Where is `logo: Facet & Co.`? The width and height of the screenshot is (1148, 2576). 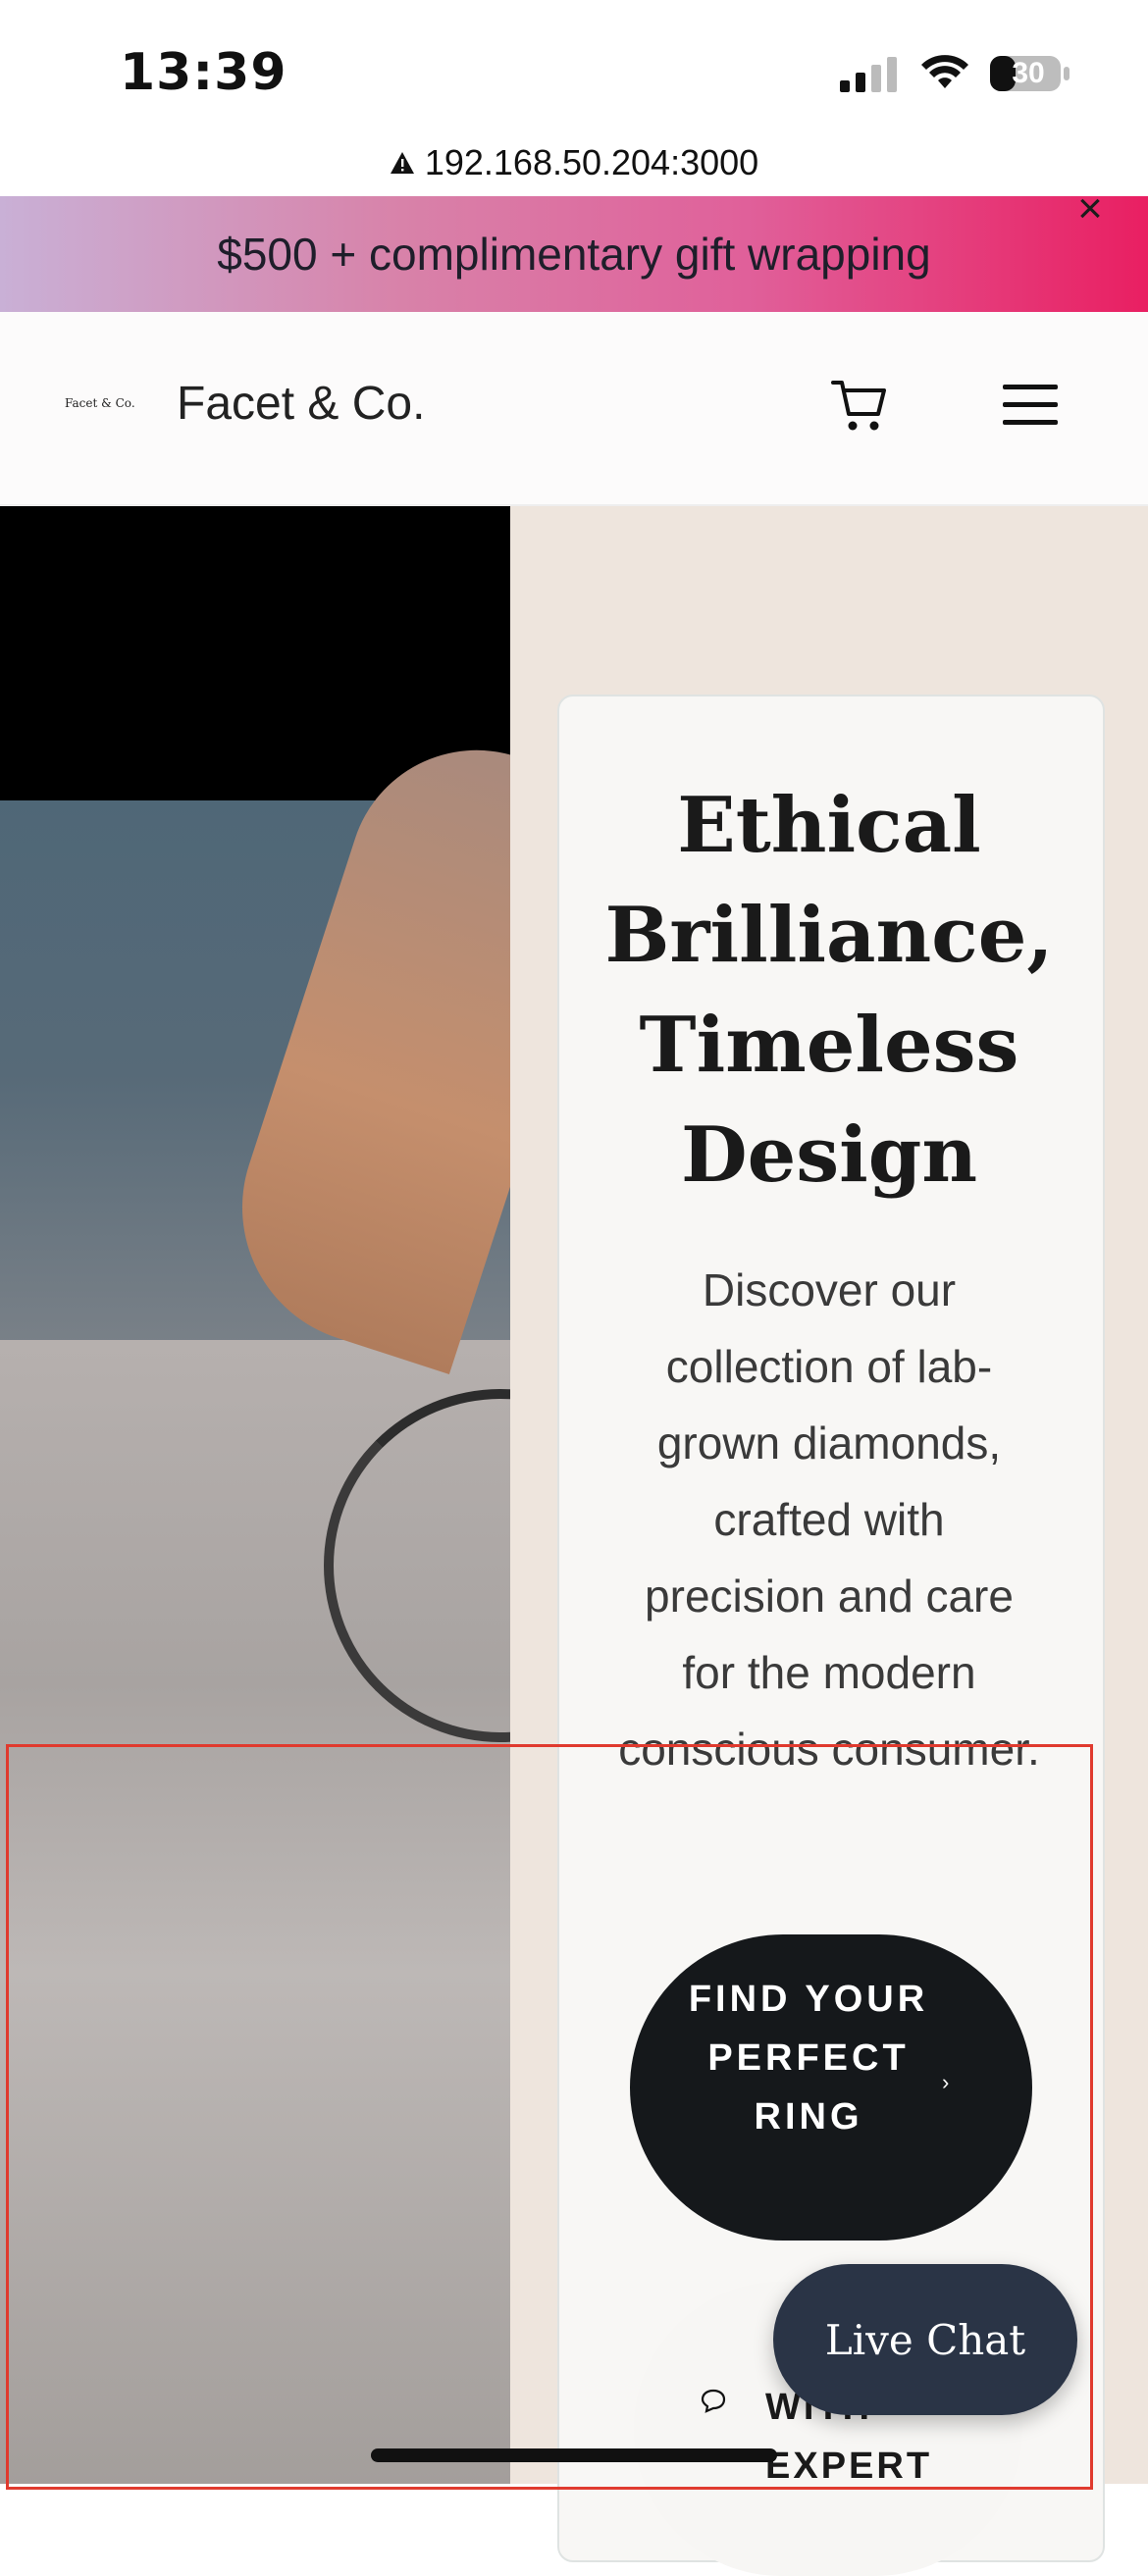 logo: Facet & Co. is located at coordinates (100, 403).